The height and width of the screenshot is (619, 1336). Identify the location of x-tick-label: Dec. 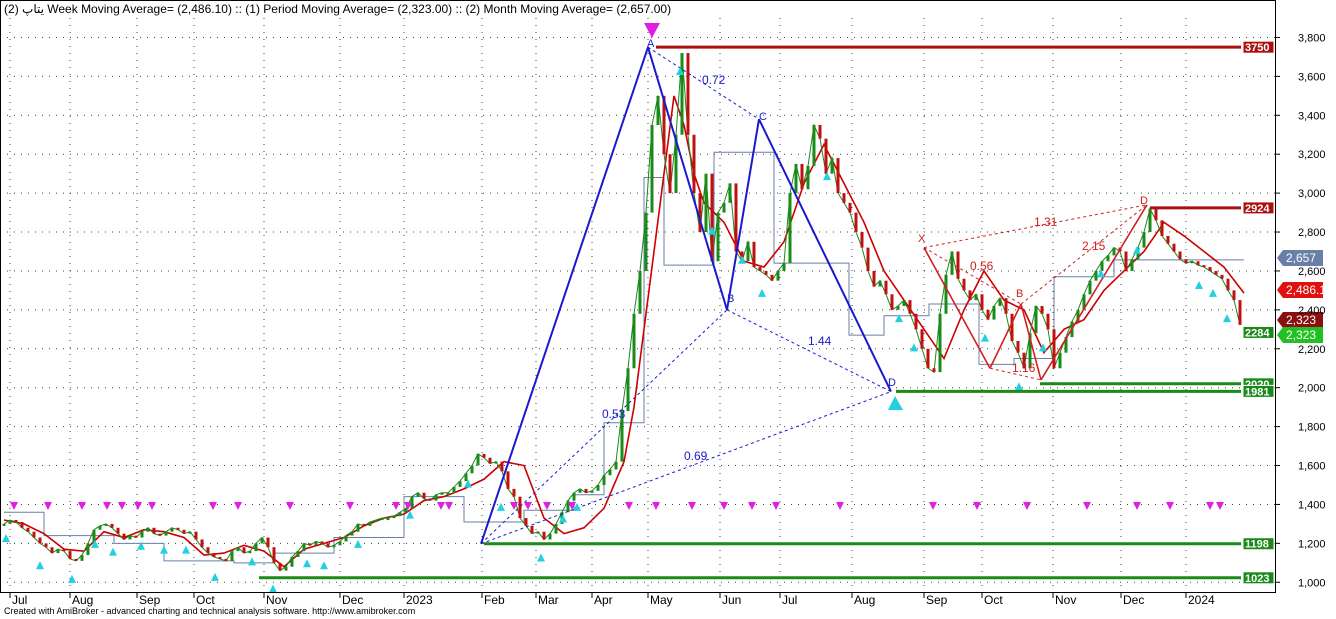
(1133, 600).